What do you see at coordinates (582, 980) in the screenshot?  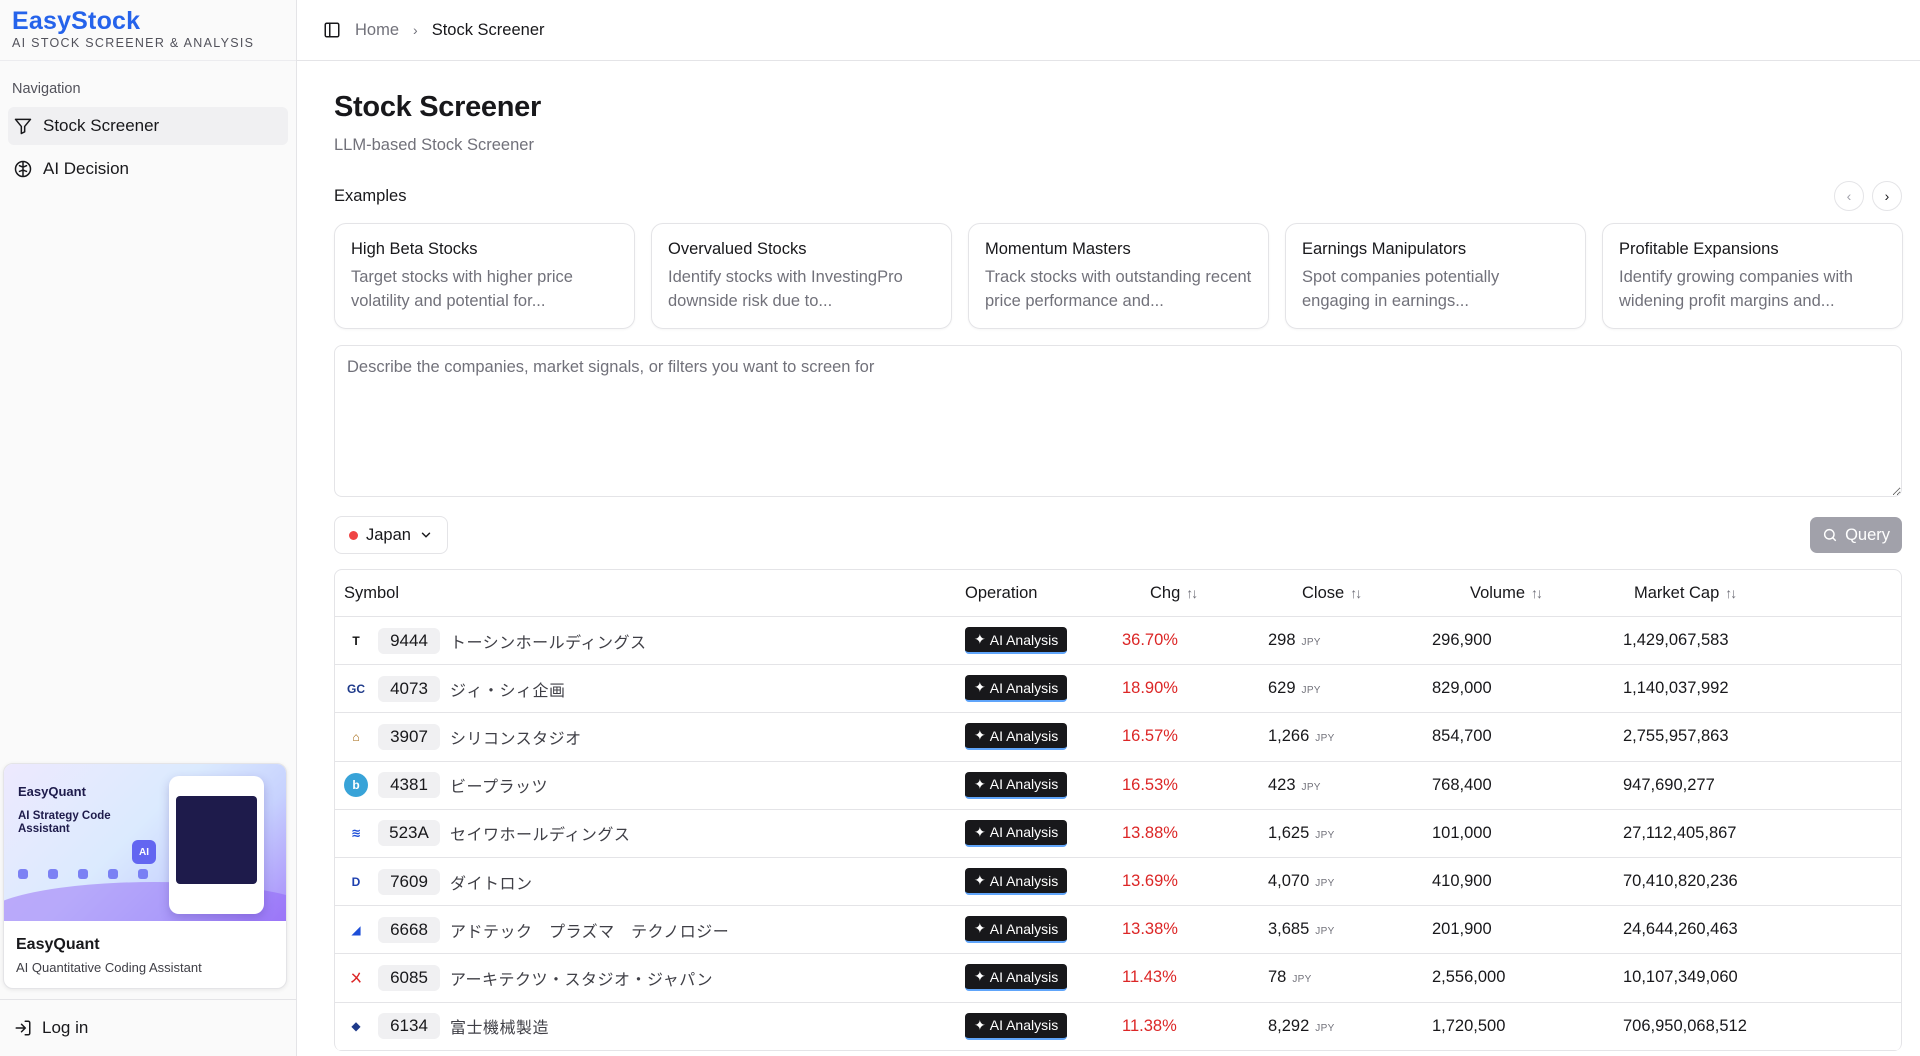 I see `company-name: アーキテクツ・スタジオ・ジャパン` at bounding box center [582, 980].